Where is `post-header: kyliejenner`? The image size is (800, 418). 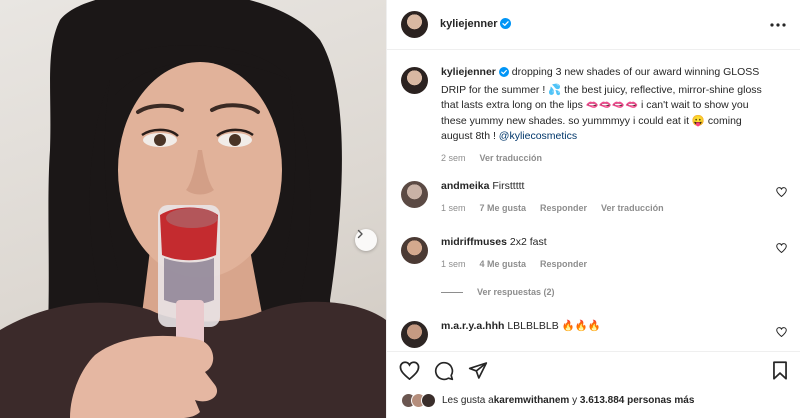
post-header: kyliejenner is located at coordinates (593, 25).